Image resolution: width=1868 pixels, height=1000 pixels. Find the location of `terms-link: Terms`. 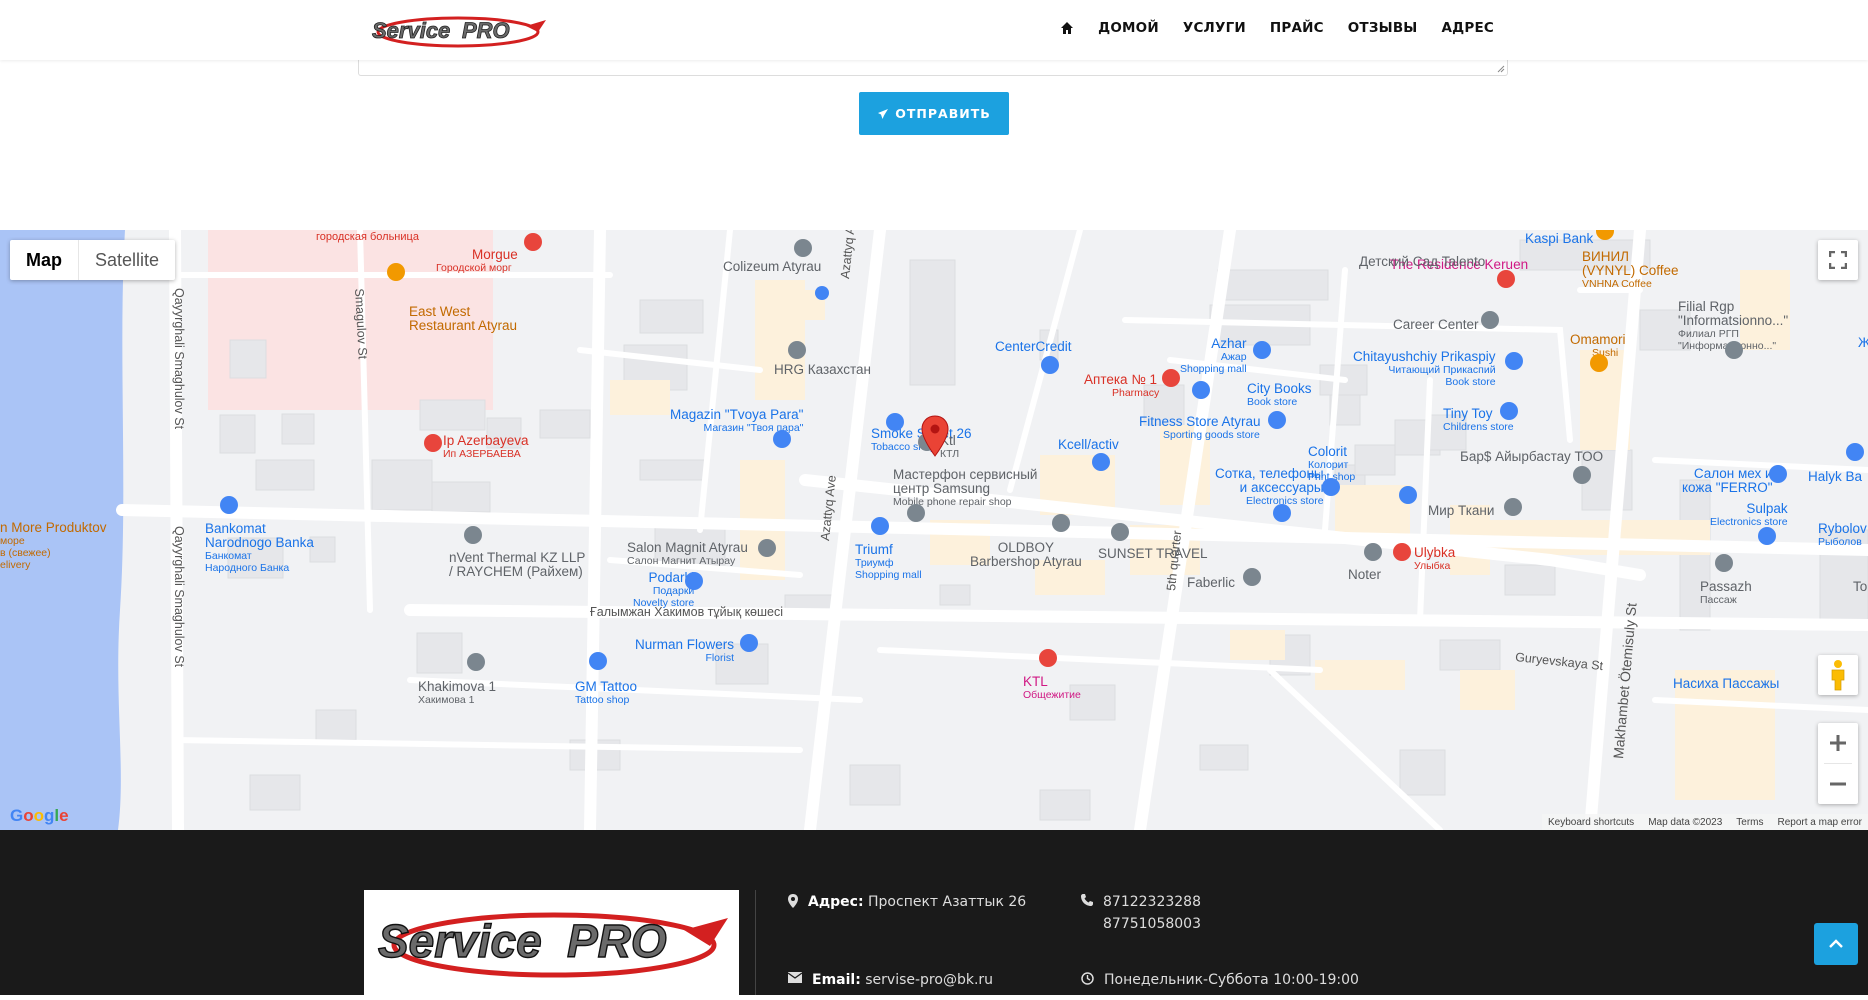

terms-link: Terms is located at coordinates (1749, 822).